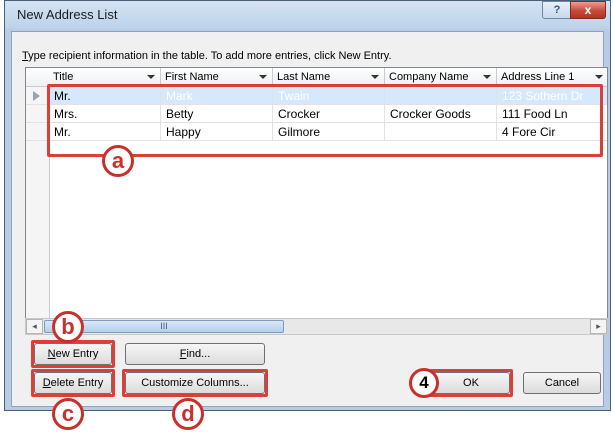 This screenshot has width=613, height=432. I want to click on annotation-badge-d: d, so click(188, 414).